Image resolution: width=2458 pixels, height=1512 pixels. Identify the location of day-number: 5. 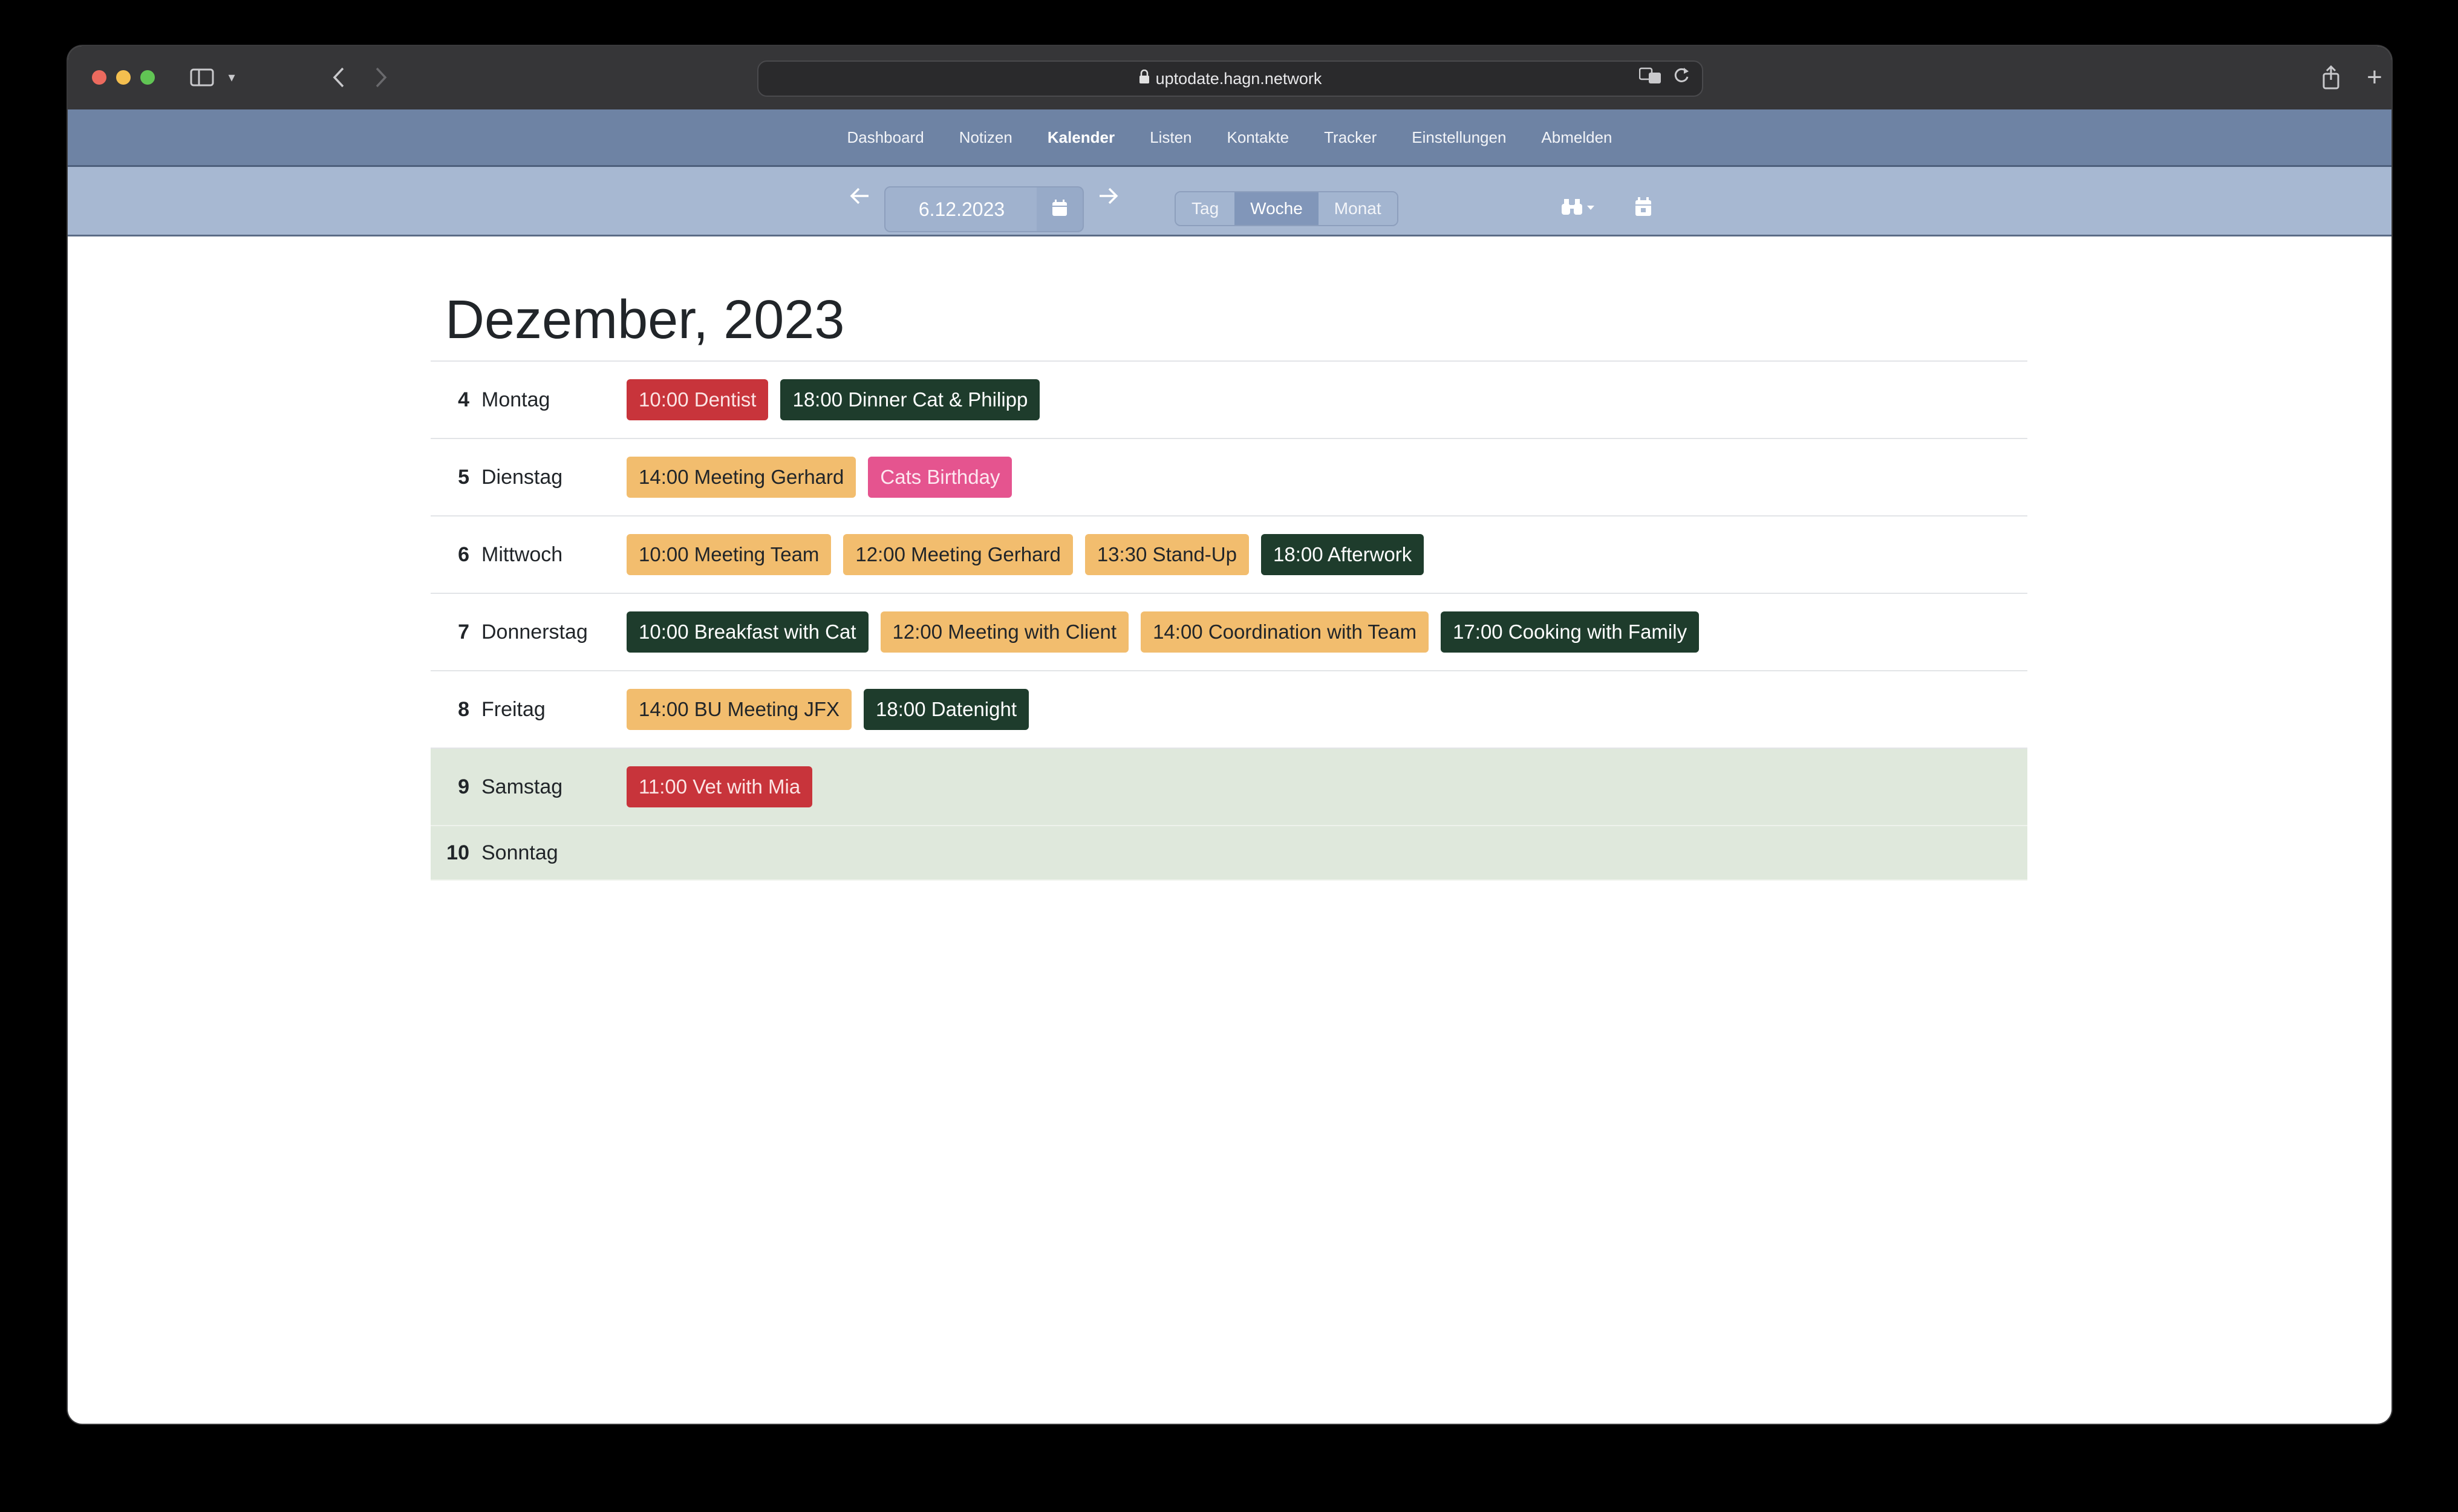
(463, 477).